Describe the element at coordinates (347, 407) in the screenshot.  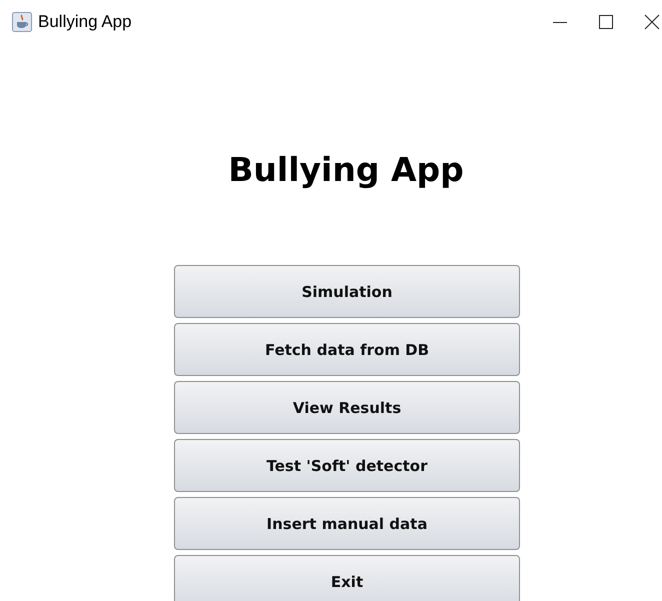
I see `menu-button: View Results` at that location.